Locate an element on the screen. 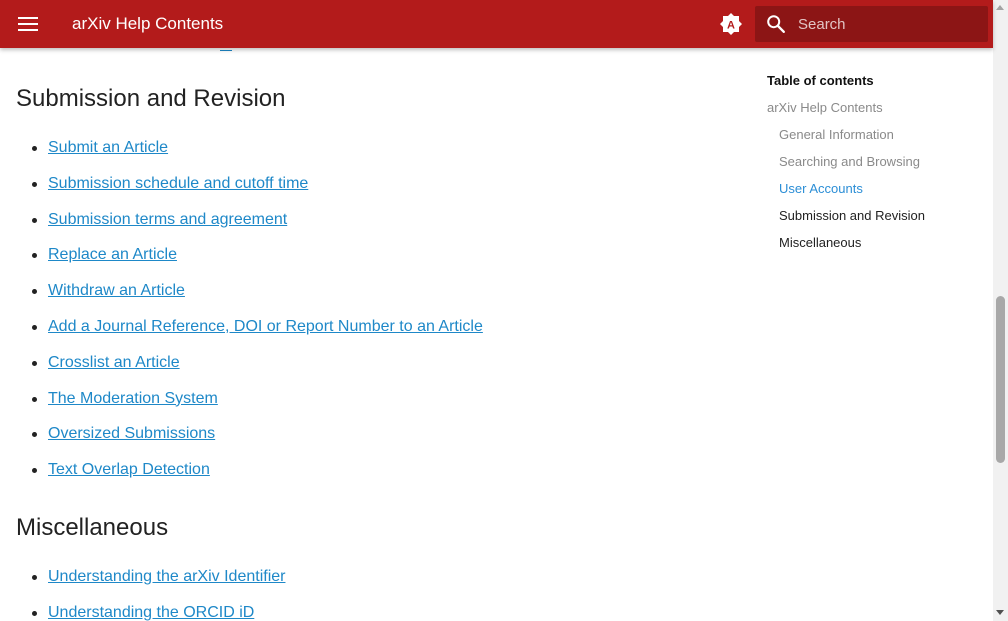 The image size is (1008, 621). list-item: Understanding the arXiv Identifier is located at coordinates (142, 584).